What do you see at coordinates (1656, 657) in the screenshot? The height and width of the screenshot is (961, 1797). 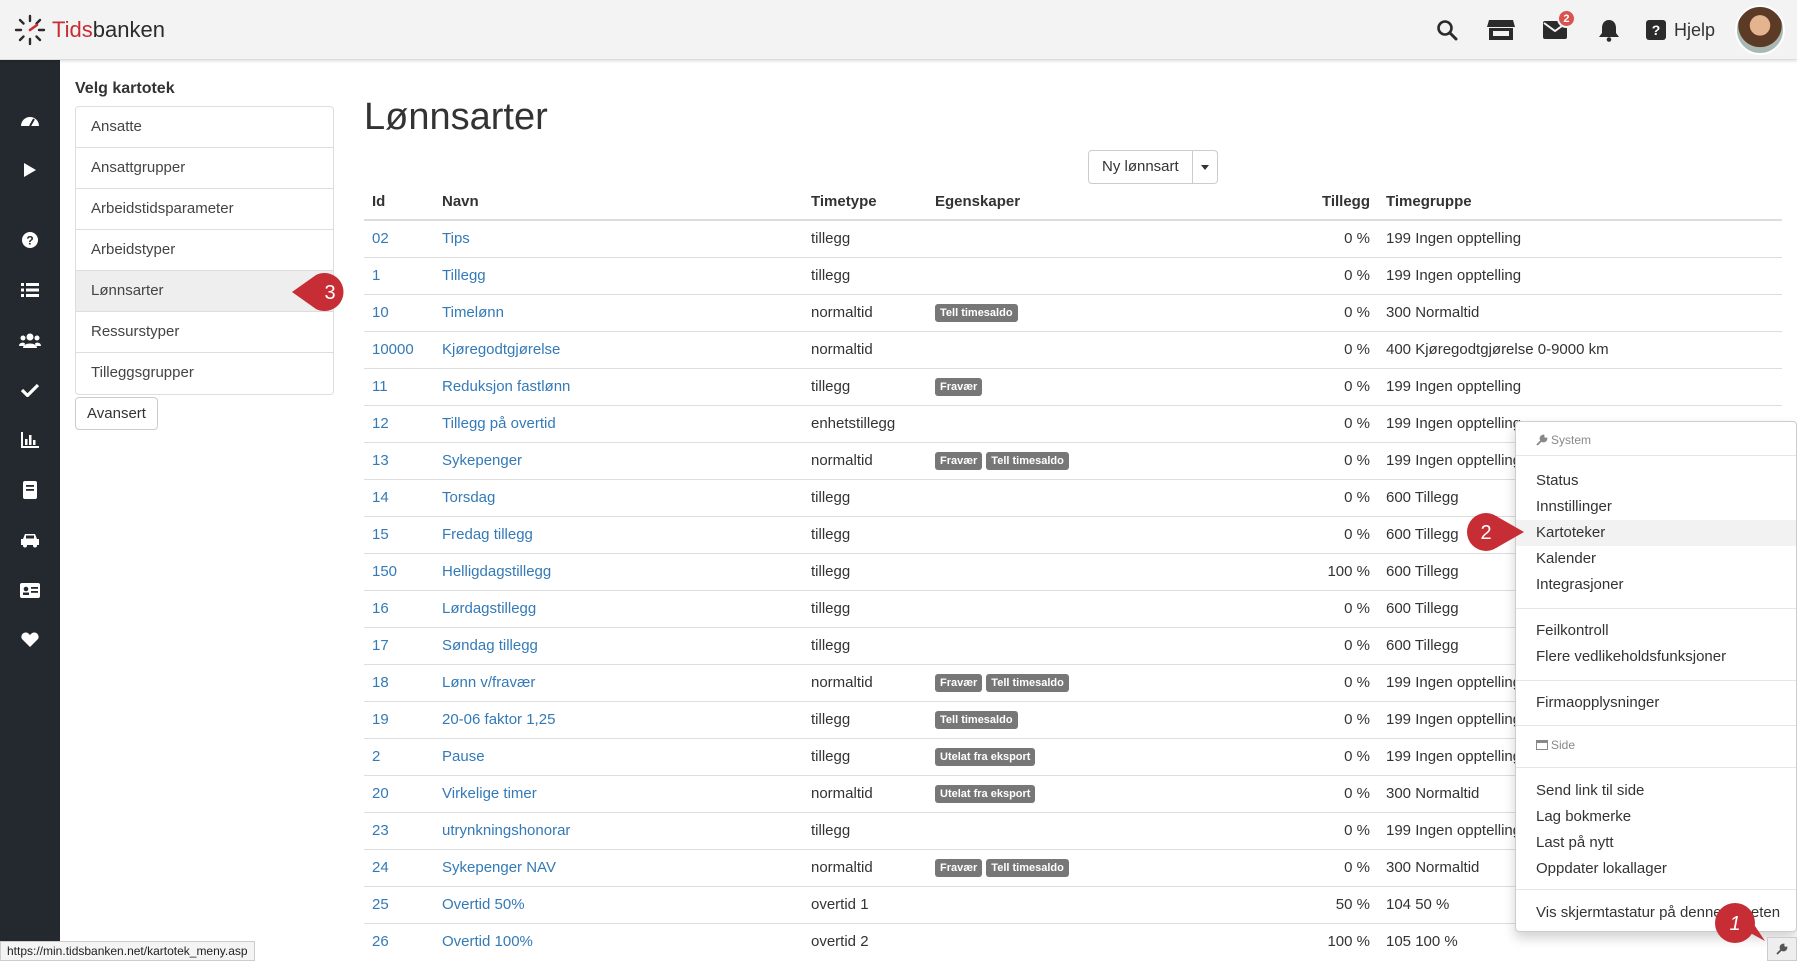 I see `menu-item-vedlikehold: Flere vedlikeholdsfunksjoner` at bounding box center [1656, 657].